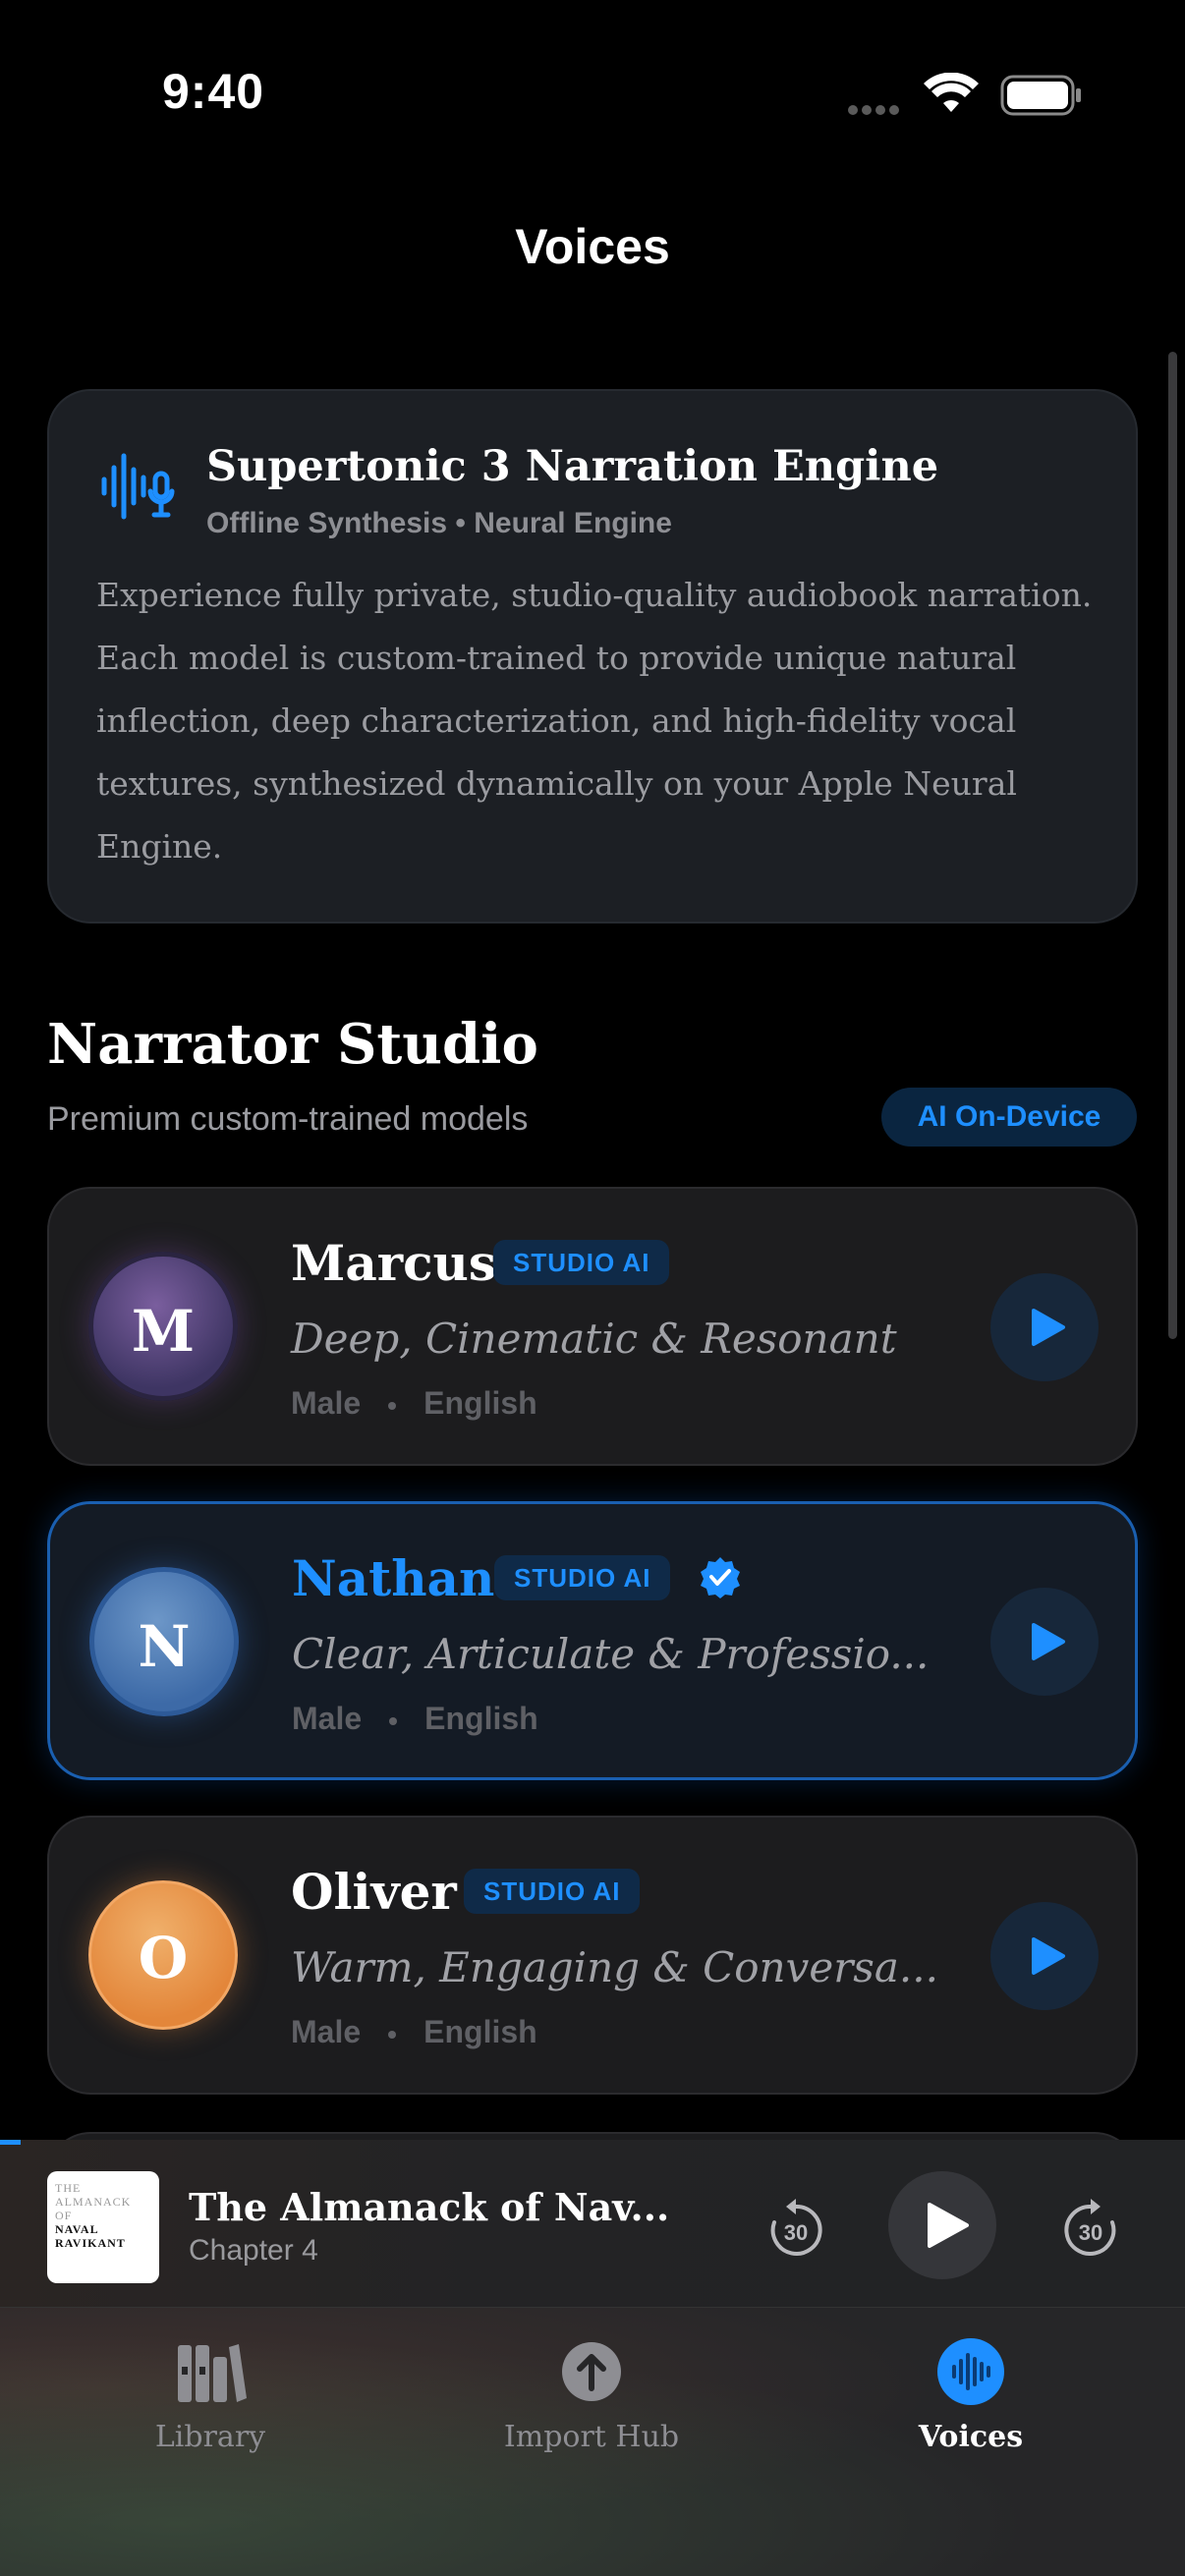 This screenshot has width=1185, height=2576. What do you see at coordinates (254, 2250) in the screenshot?
I see `now-playing-chapter: Chapter 4` at bounding box center [254, 2250].